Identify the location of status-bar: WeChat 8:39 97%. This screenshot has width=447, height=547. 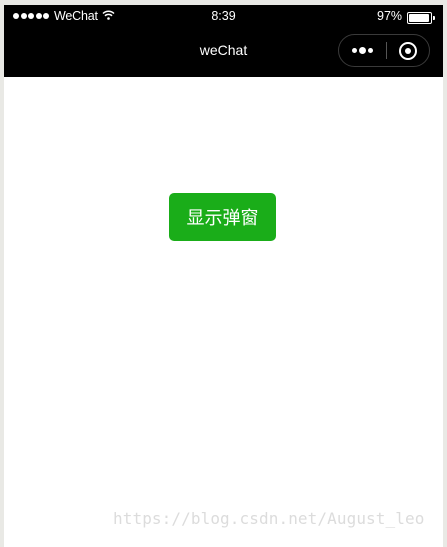
(223, 16).